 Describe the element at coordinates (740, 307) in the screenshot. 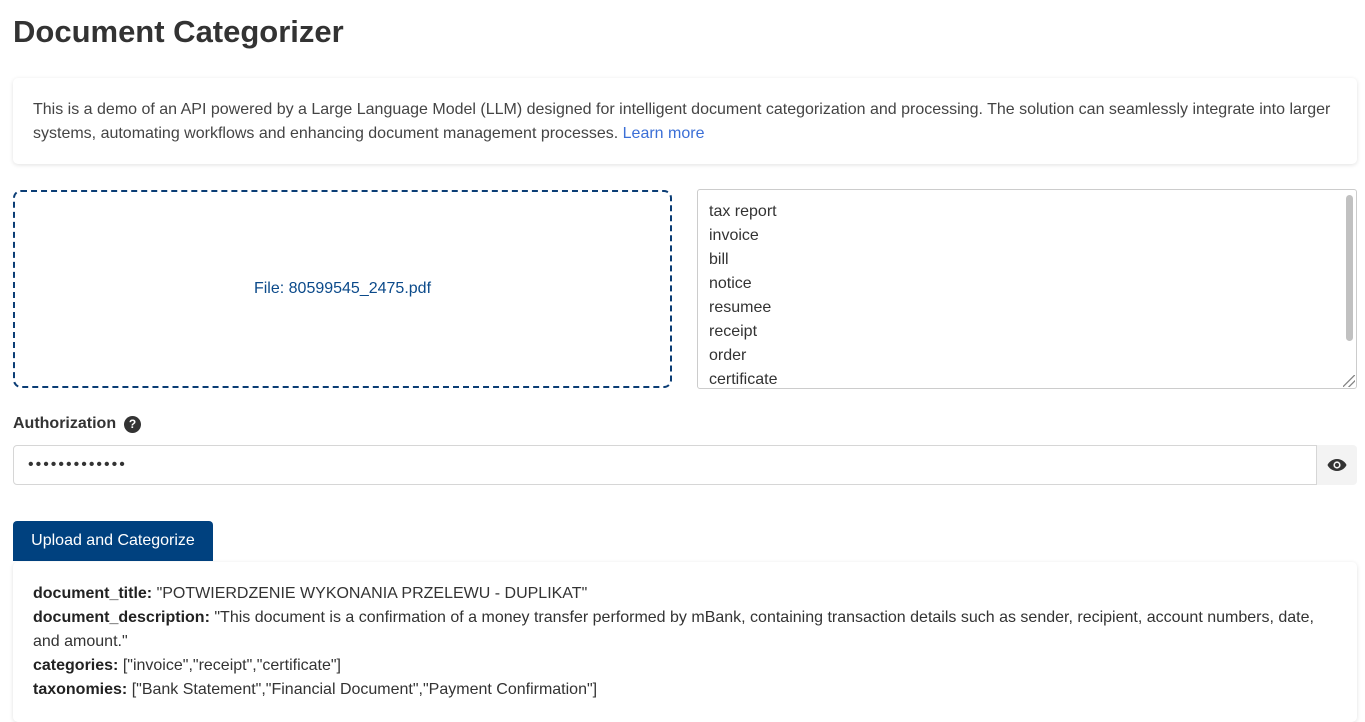

I see `category-line: resumee` at that location.